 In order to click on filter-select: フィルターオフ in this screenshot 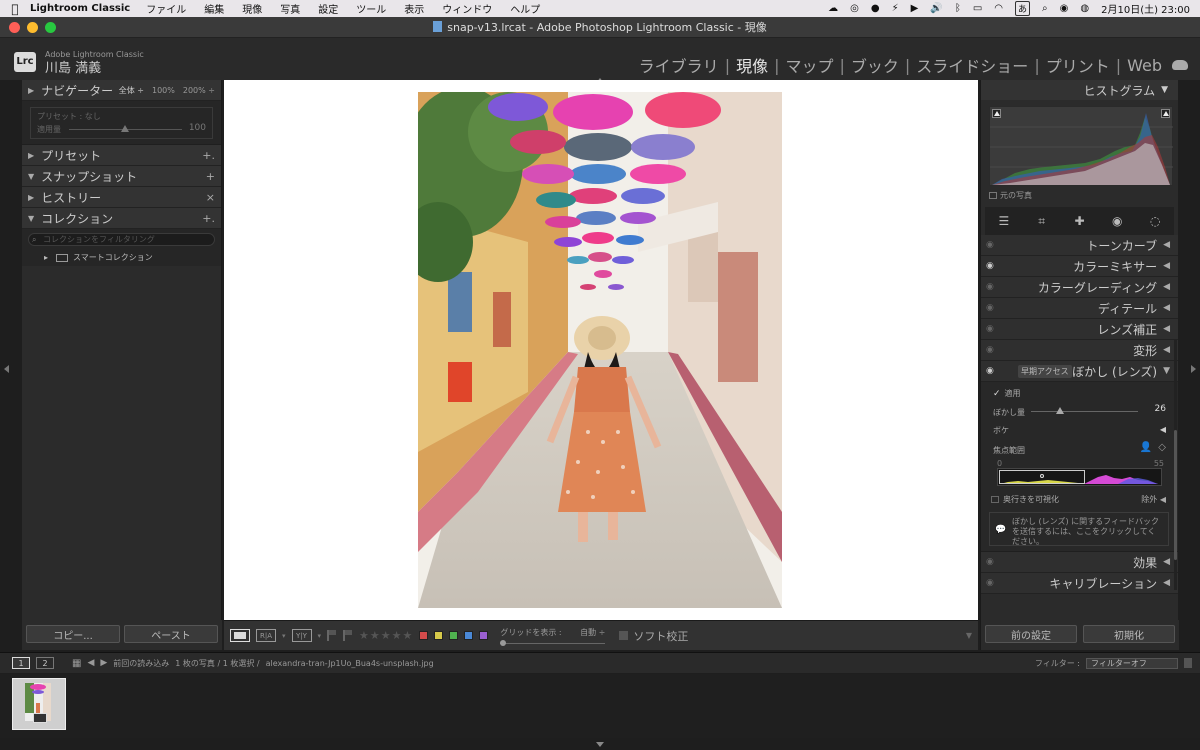, I will do `click(1132, 663)`.